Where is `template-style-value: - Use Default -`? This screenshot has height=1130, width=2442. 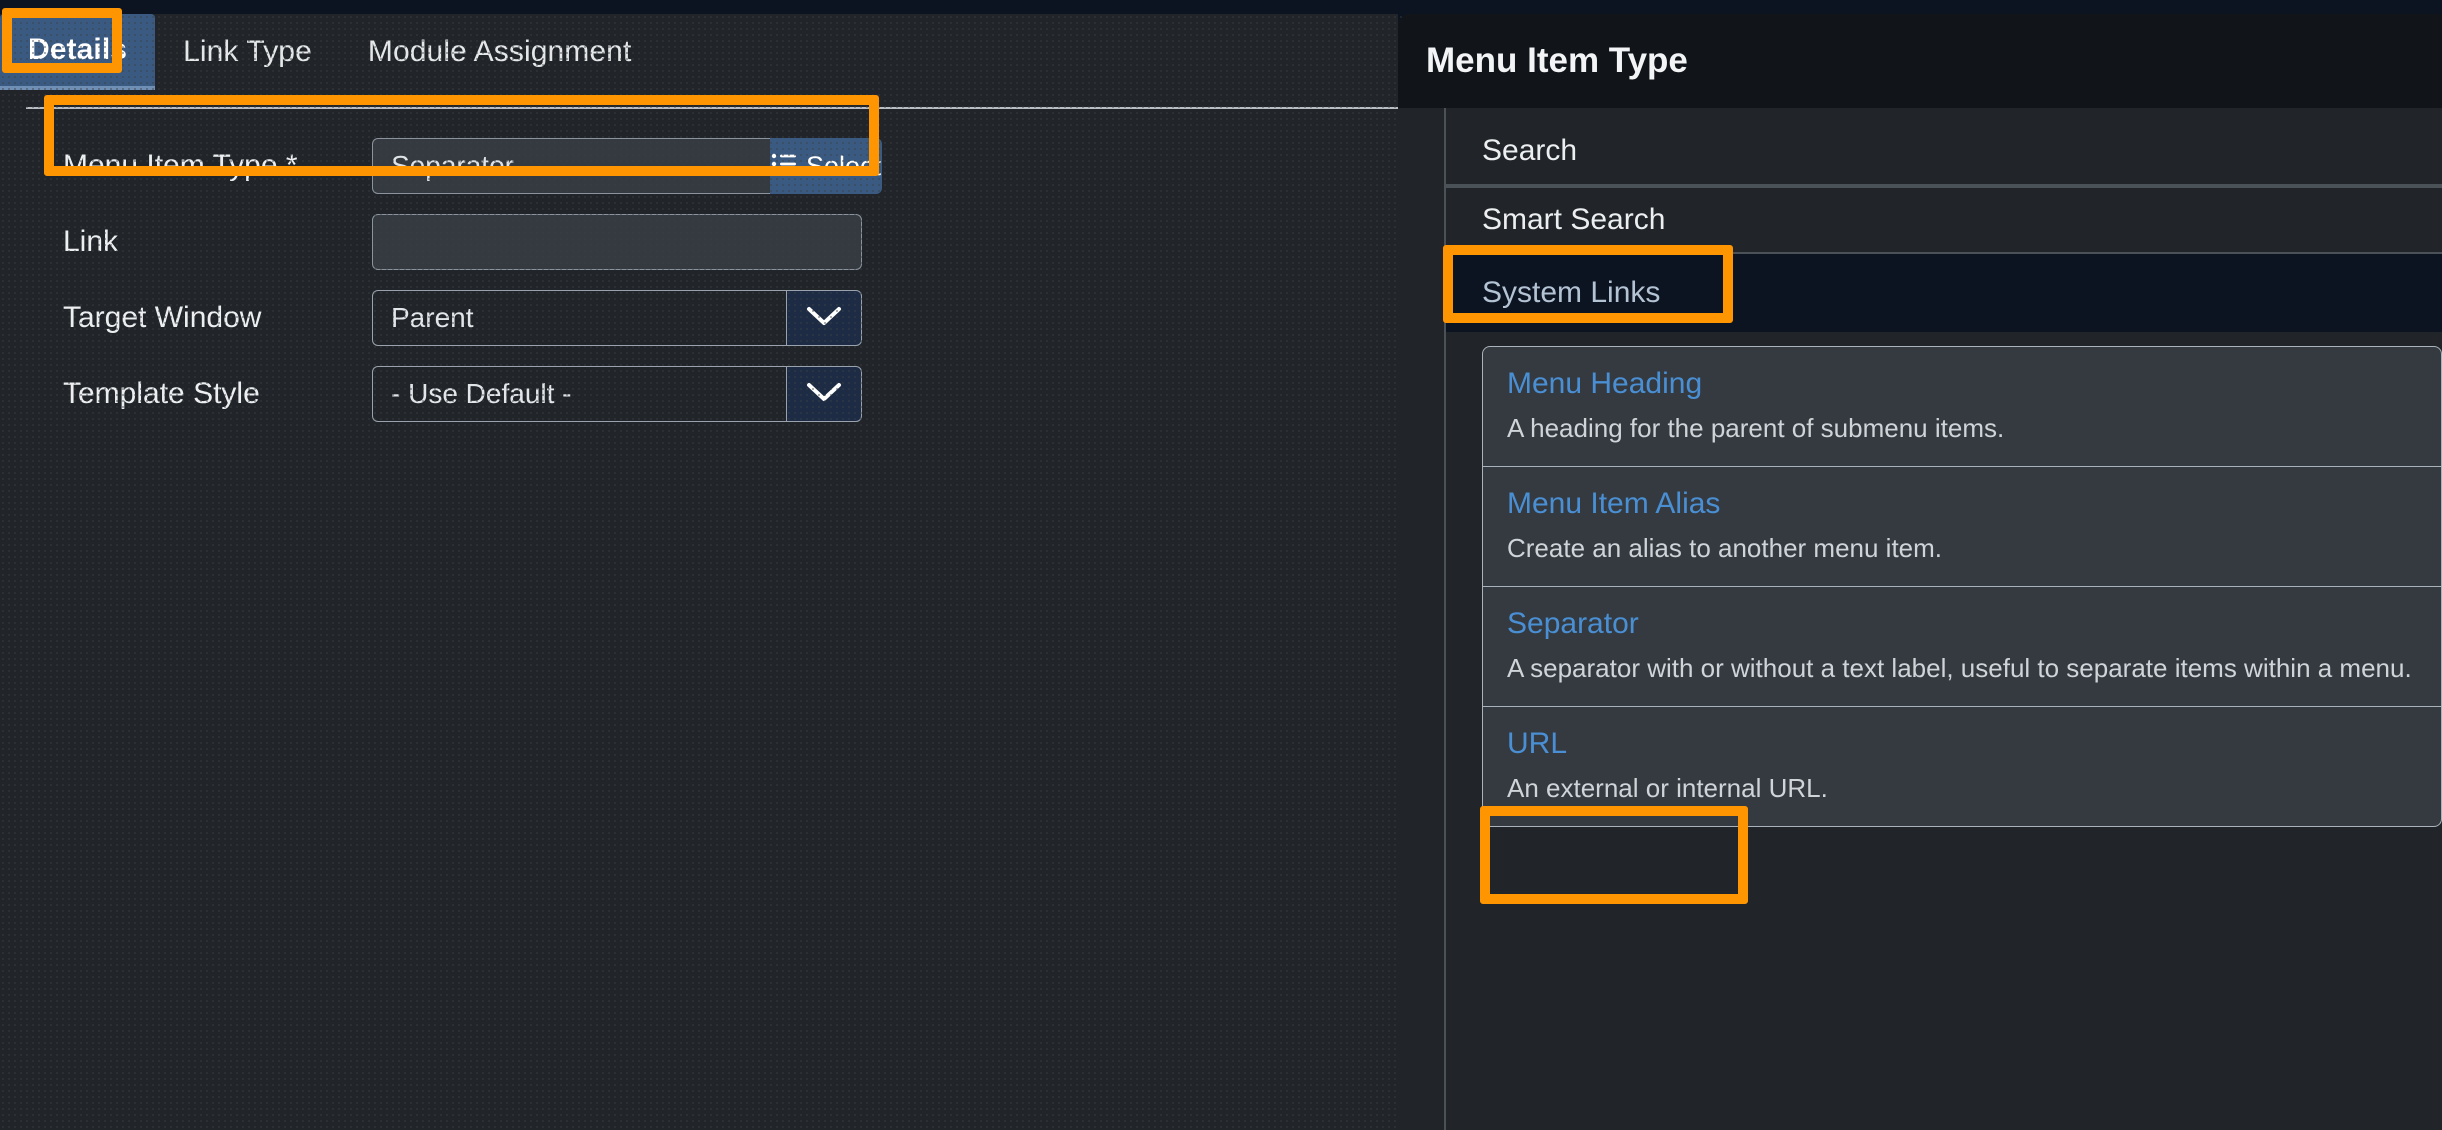 template-style-value: - Use Default - is located at coordinates (481, 393).